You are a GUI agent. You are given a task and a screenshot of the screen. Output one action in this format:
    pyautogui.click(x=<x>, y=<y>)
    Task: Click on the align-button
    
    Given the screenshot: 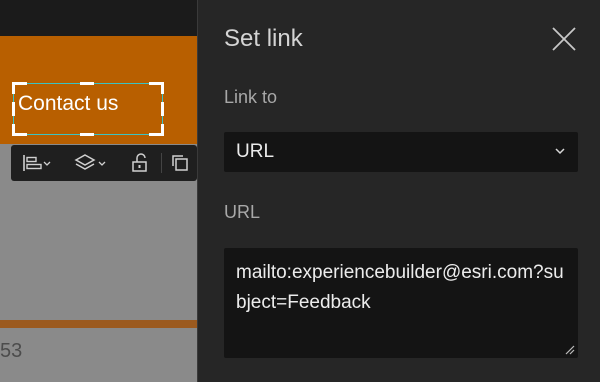 What is the action you would take?
    pyautogui.click(x=37, y=163)
    